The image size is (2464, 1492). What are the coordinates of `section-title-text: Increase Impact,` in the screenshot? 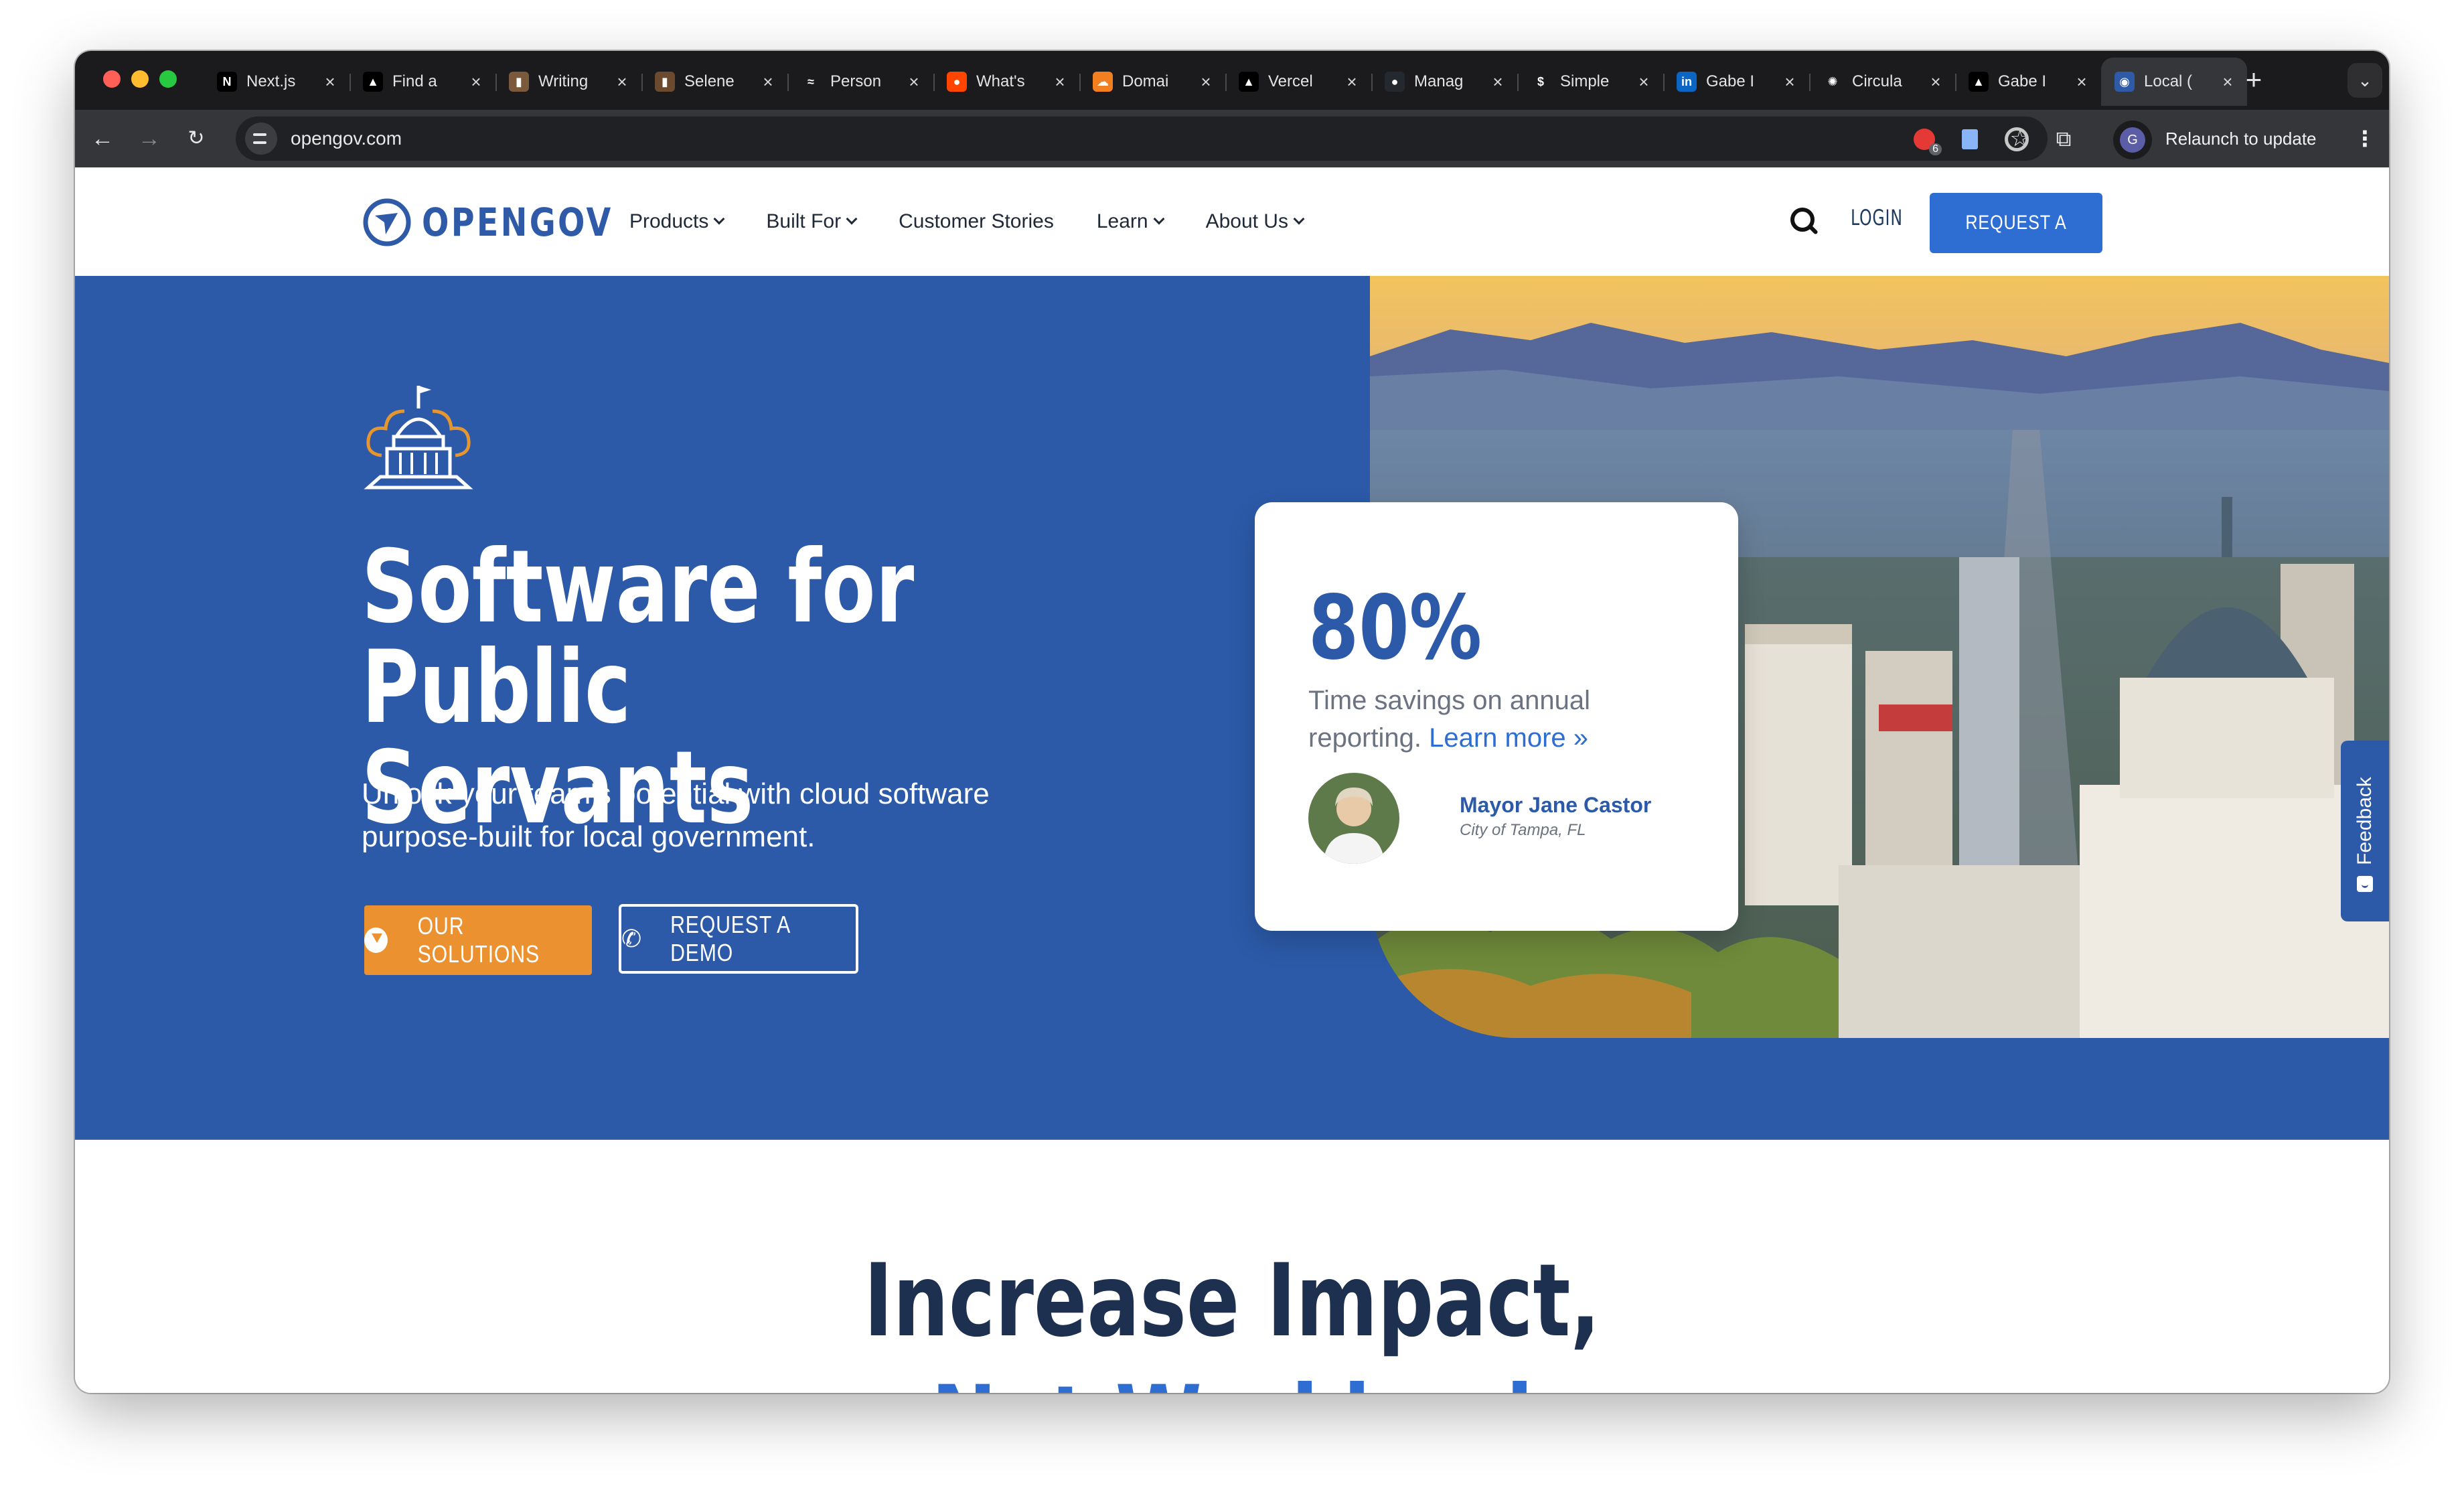 It's located at (1232, 1301).